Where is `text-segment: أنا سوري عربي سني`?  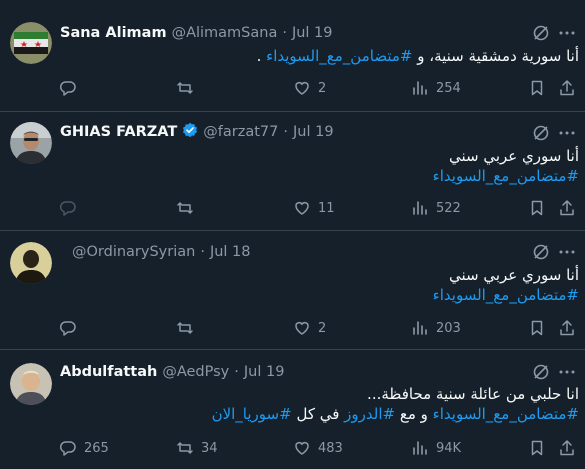 text-segment: أنا سوري عربي سني is located at coordinates (513, 156).